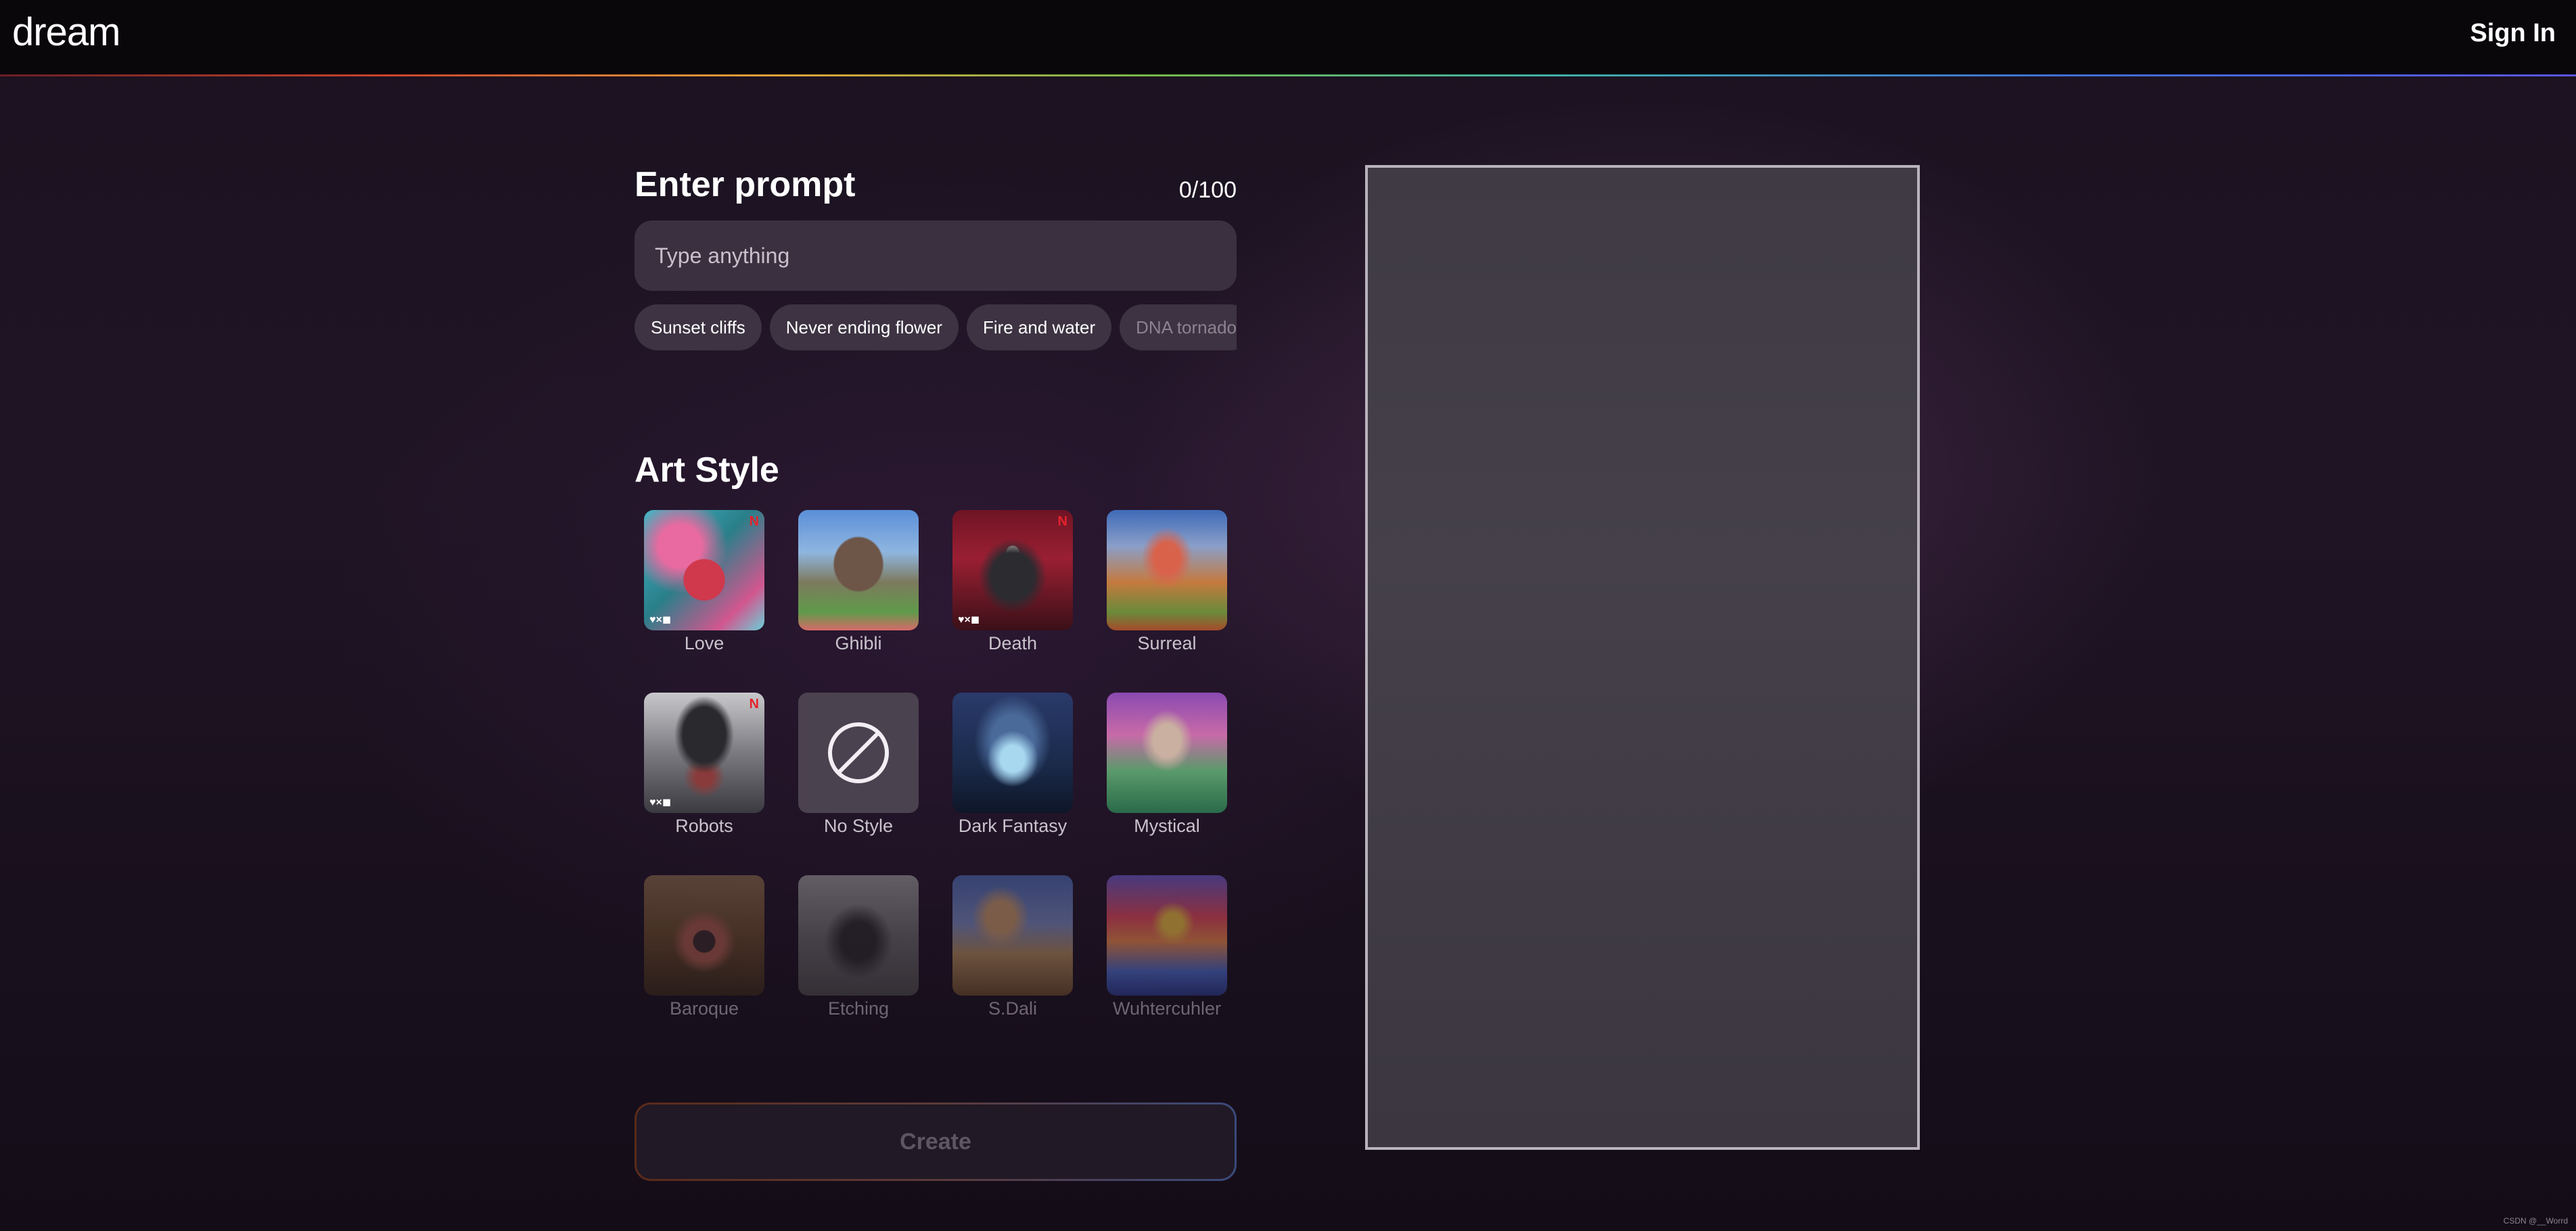 The image size is (2576, 1231). What do you see at coordinates (858, 1009) in the screenshot?
I see `style-label: Etching` at bounding box center [858, 1009].